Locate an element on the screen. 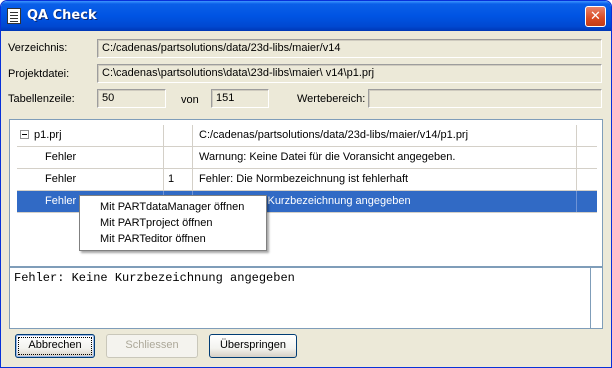 The image size is (612, 368). tree-root-line is located at coordinates (178, 135).